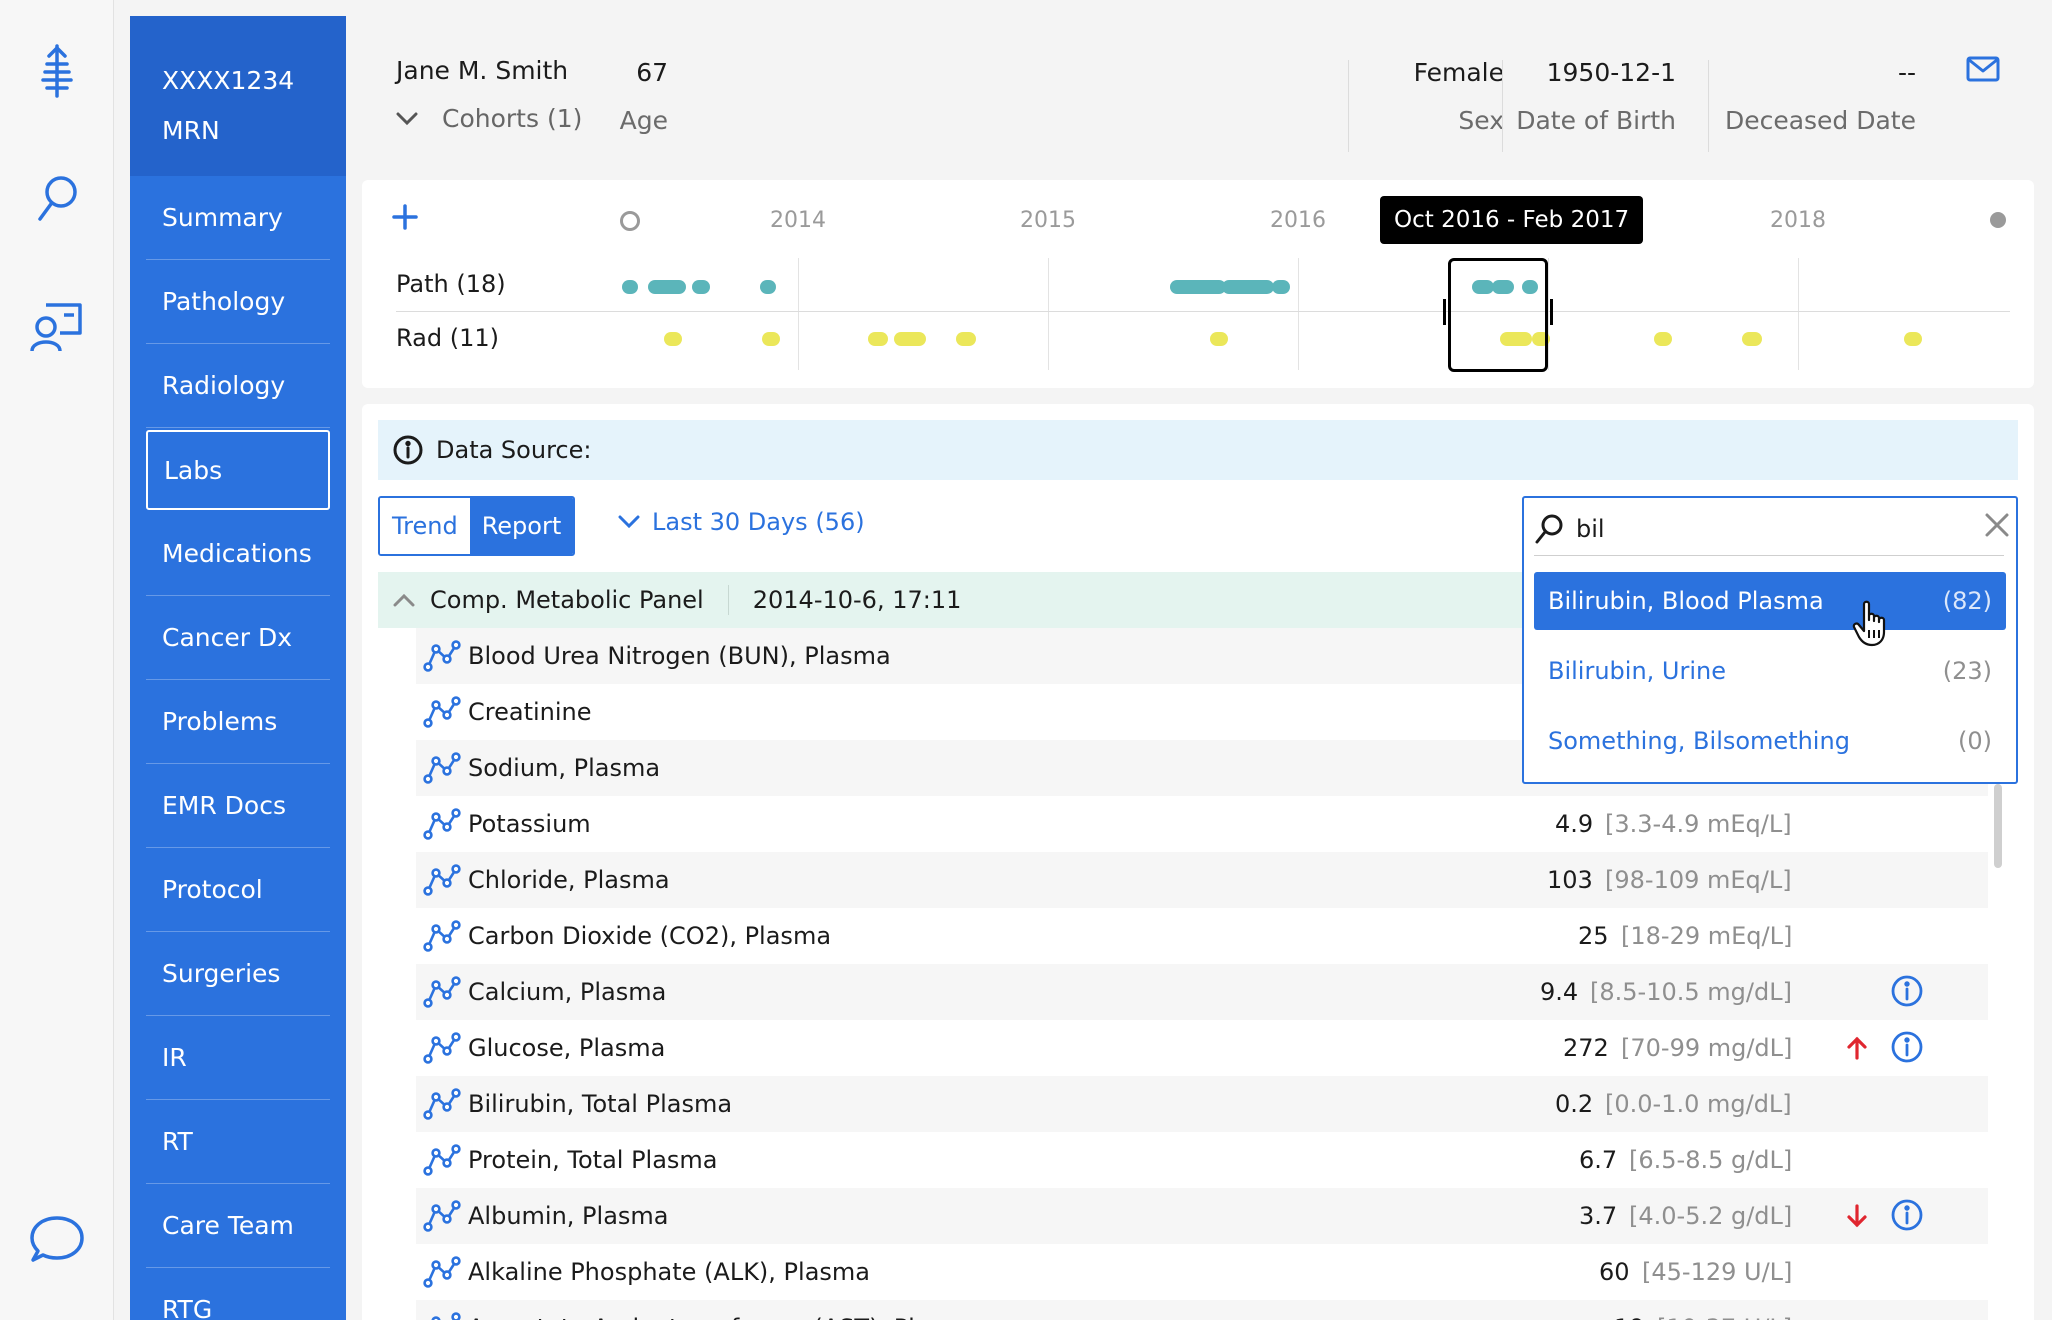 This screenshot has width=2052, height=1320. I want to click on search-option: Bilirubin, Urine (23), so click(1770, 671).